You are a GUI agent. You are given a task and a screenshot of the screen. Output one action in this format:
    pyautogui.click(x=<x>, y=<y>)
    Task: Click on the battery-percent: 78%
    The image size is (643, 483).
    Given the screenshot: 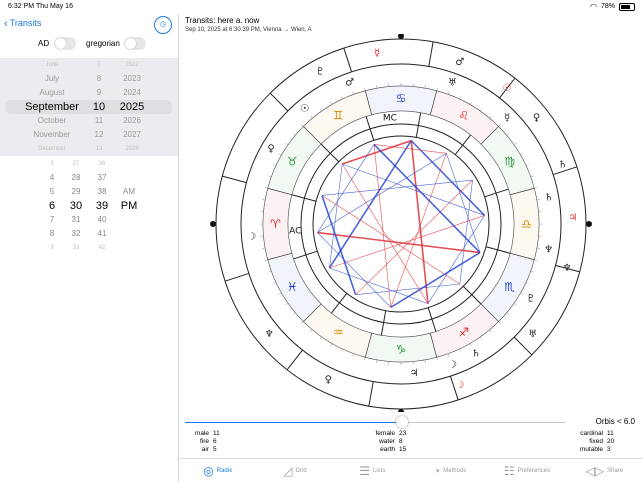 What is the action you would take?
    pyautogui.click(x=608, y=7)
    